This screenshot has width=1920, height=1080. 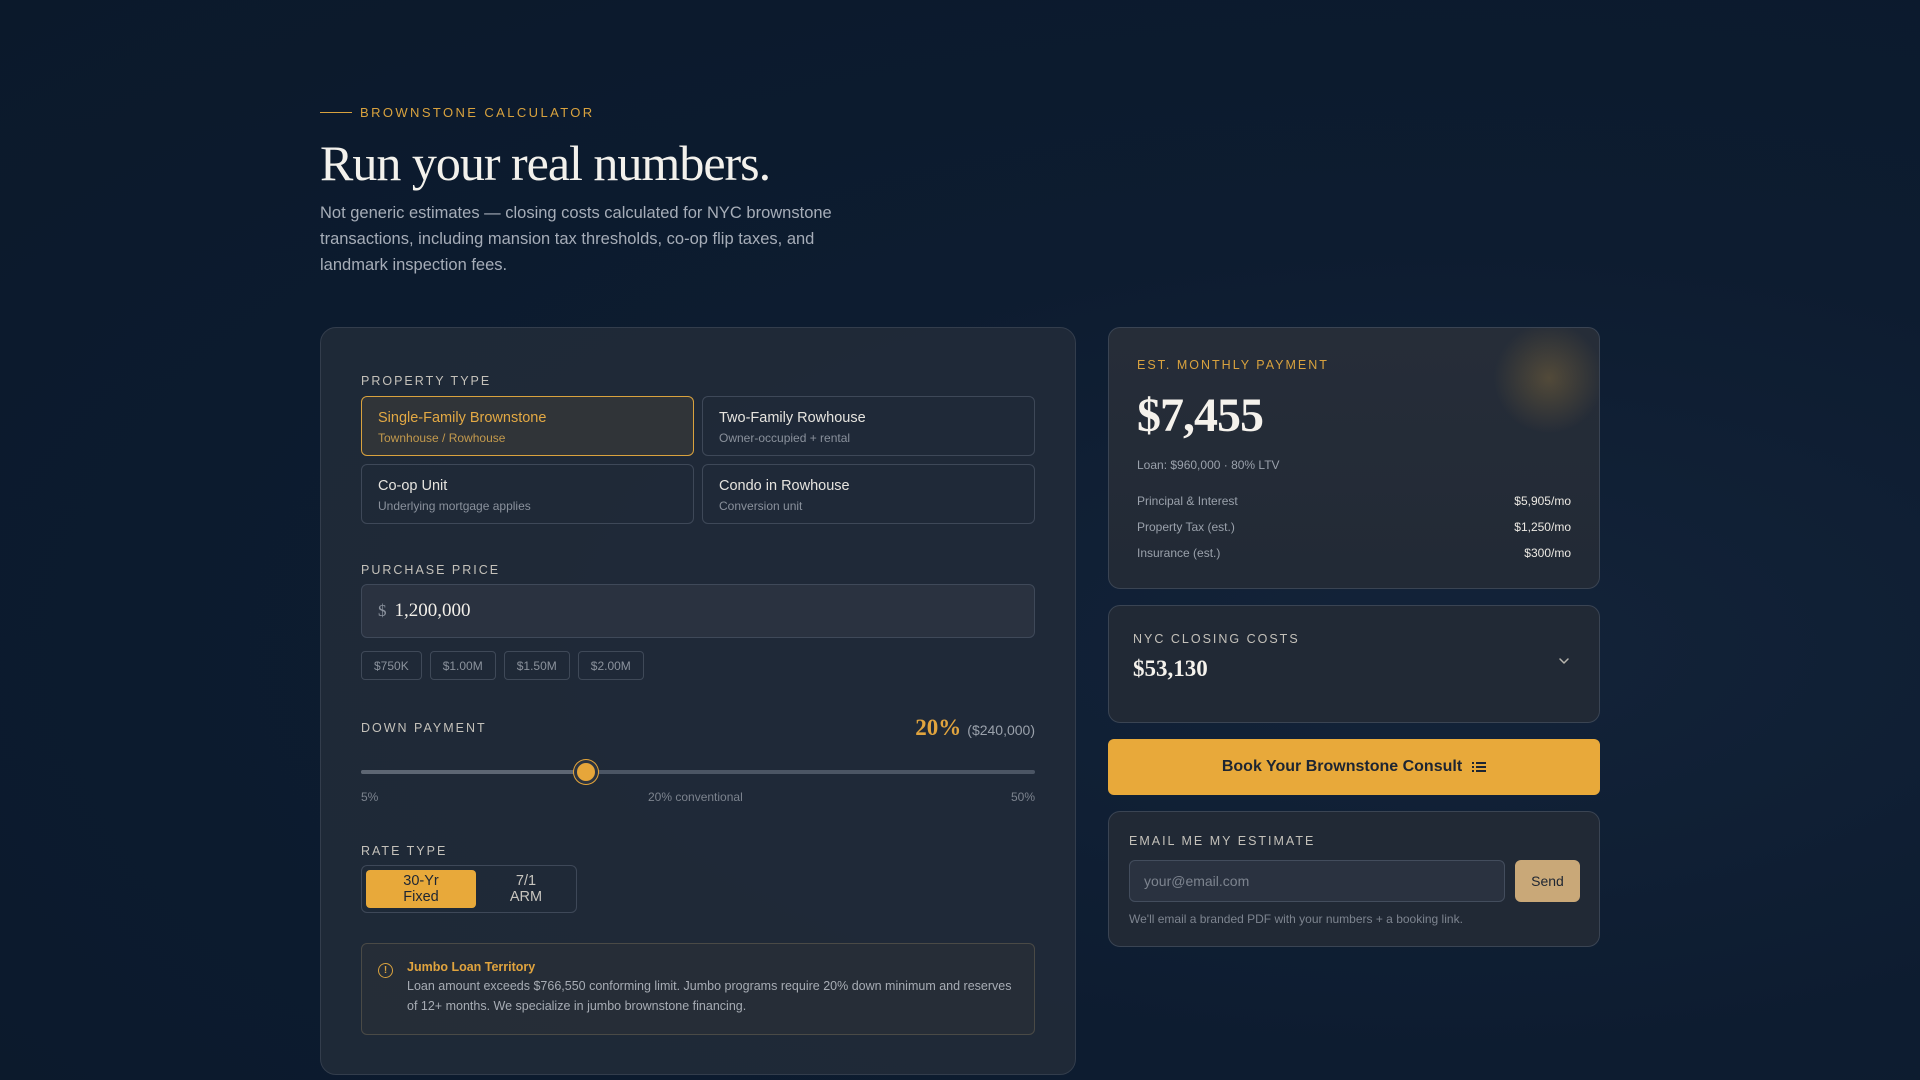 I want to click on slider-fill, so click(x=473, y=772).